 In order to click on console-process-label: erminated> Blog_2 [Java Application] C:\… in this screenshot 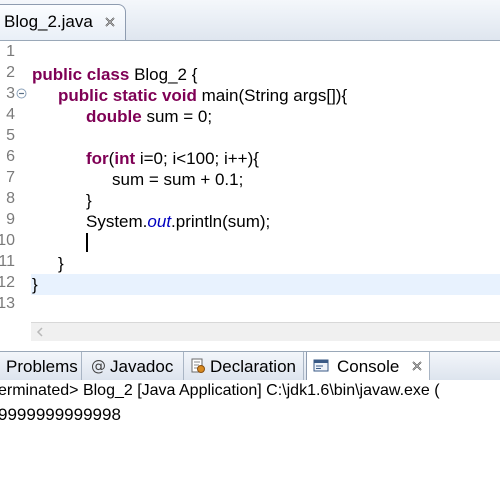, I will do `click(220, 390)`.